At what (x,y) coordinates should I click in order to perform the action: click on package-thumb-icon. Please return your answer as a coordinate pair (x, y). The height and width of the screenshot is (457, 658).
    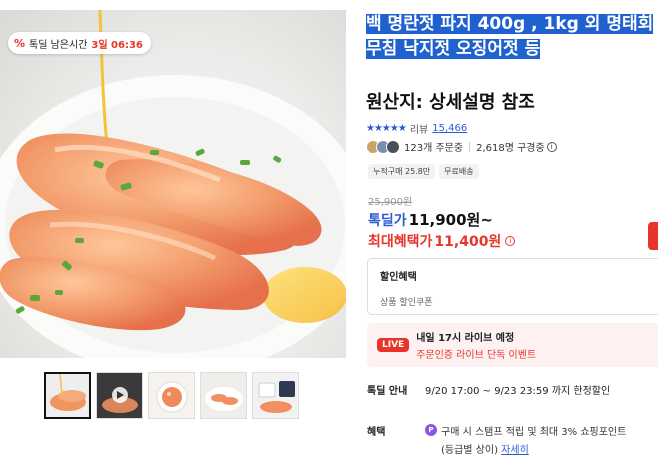
    Looking at the image, I should click on (275, 395).